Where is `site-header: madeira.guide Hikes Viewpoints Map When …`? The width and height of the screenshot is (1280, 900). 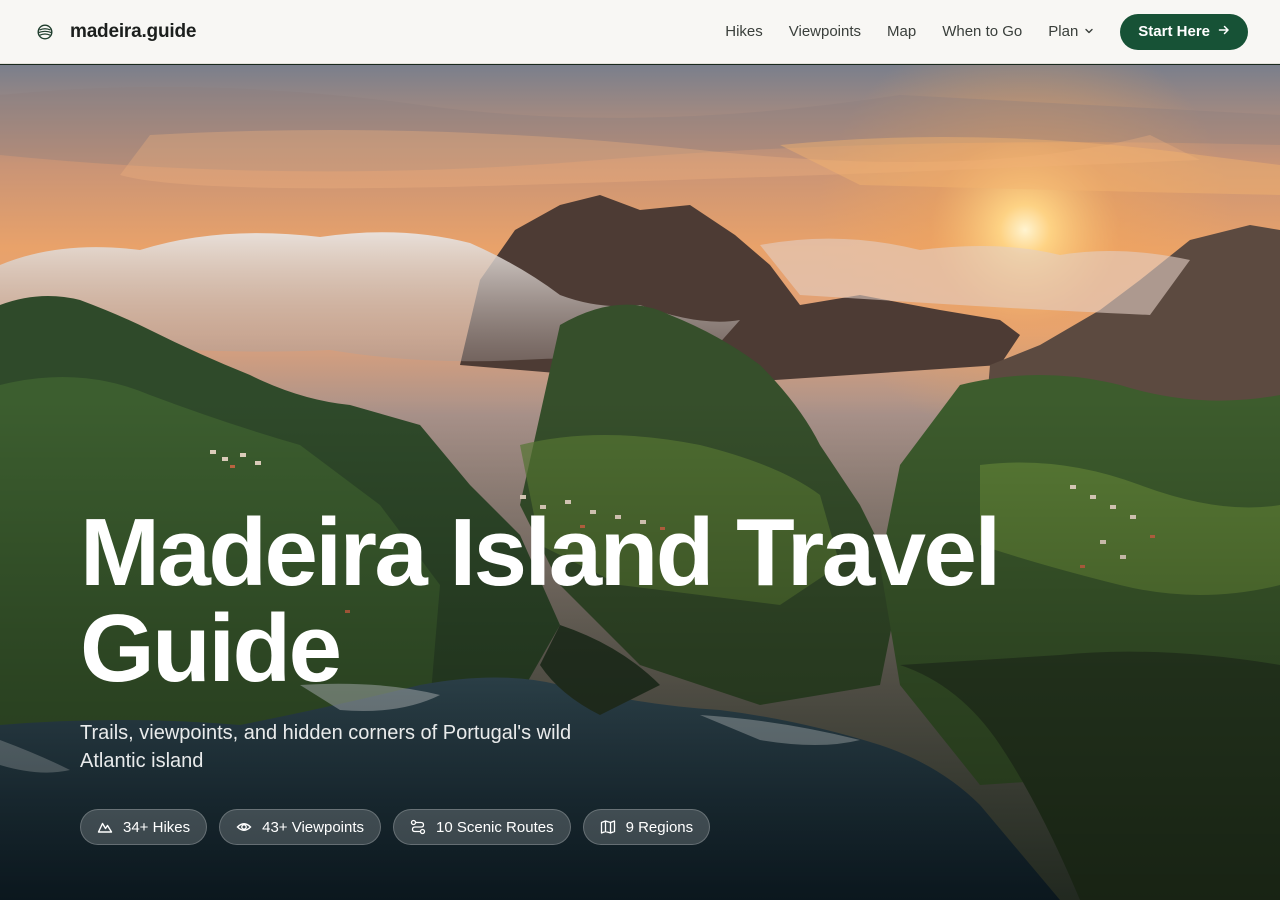
site-header: madeira.guide Hikes Viewpoints Map When … is located at coordinates (640, 32).